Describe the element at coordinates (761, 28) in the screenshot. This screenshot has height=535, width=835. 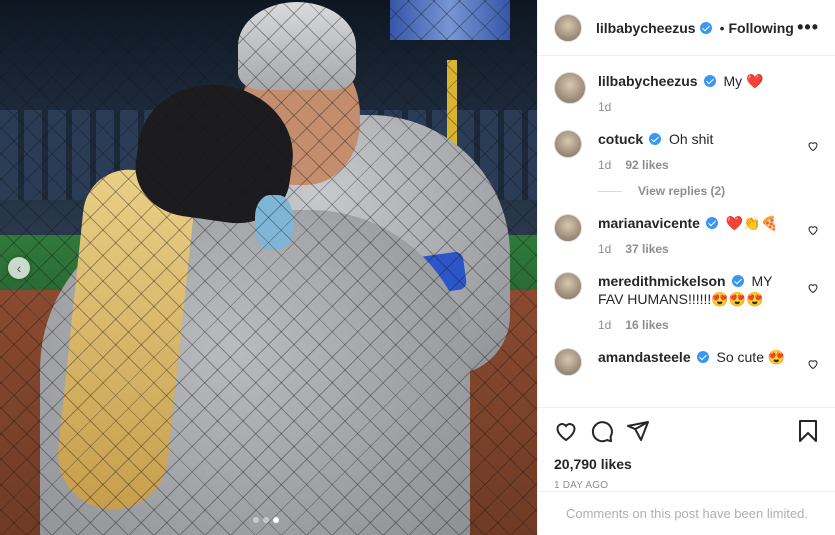
I see `following-button: Following` at that location.